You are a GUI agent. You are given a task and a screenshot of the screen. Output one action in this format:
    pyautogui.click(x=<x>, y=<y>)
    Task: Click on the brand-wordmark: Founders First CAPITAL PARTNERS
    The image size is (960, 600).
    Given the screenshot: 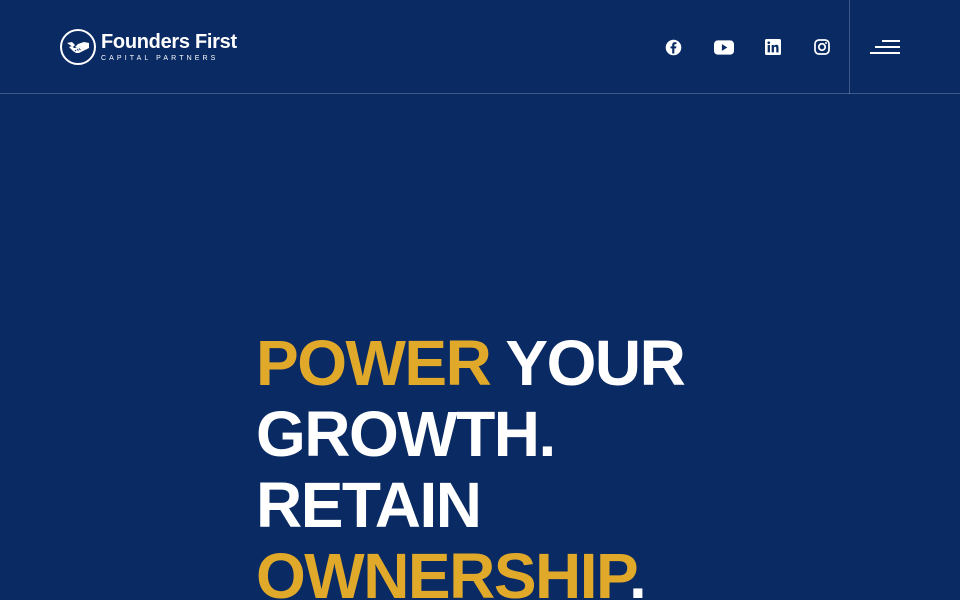 What is the action you would take?
    pyautogui.click(x=169, y=47)
    